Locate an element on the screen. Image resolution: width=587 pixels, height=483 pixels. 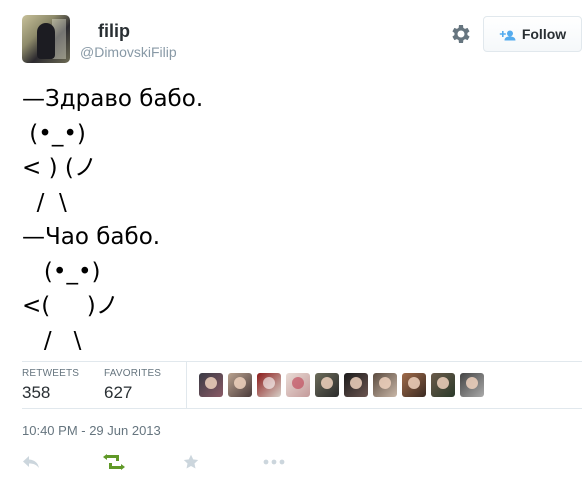
gear-icon is located at coordinates (460, 34).